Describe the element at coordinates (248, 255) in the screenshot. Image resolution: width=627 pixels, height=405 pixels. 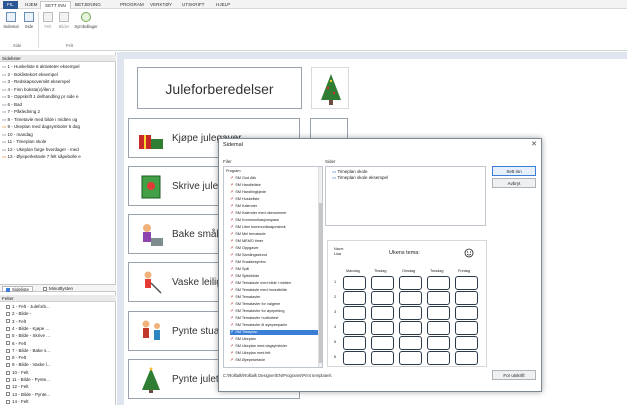
I see `file-list-item: ↗ SM Samlingsstund` at that location.